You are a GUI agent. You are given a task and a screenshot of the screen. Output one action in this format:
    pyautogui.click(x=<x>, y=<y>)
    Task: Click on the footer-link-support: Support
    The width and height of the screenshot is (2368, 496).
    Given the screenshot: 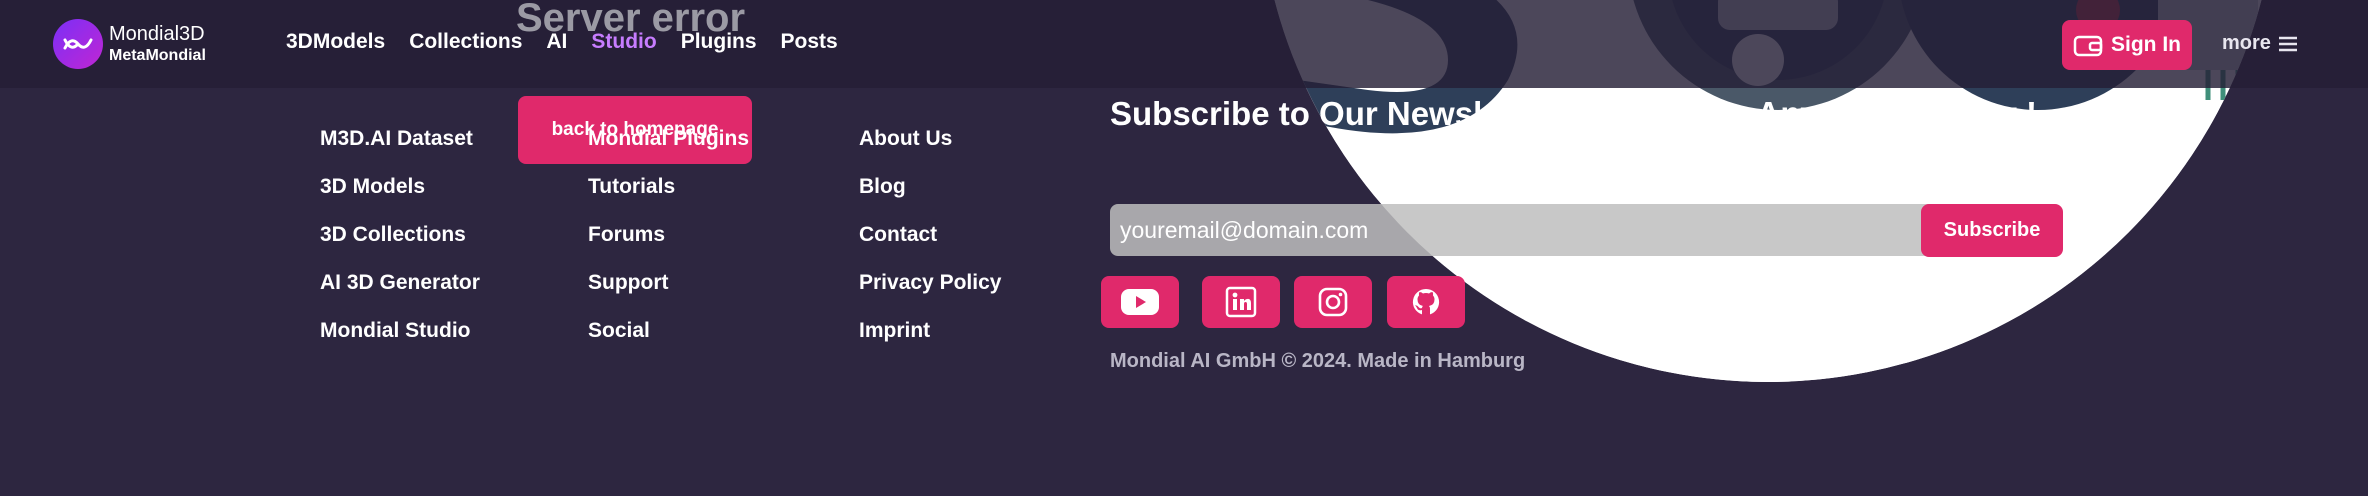 What is the action you would take?
    pyautogui.click(x=668, y=295)
    